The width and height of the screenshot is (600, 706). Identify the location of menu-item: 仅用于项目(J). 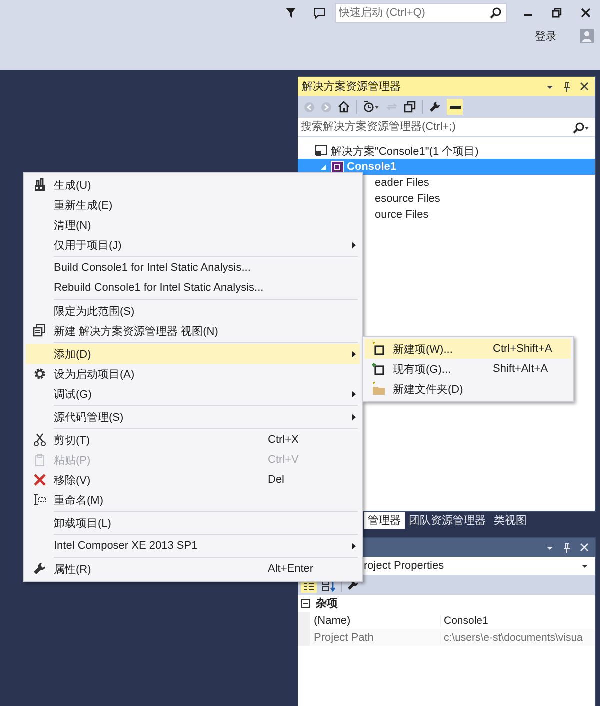
(193, 245).